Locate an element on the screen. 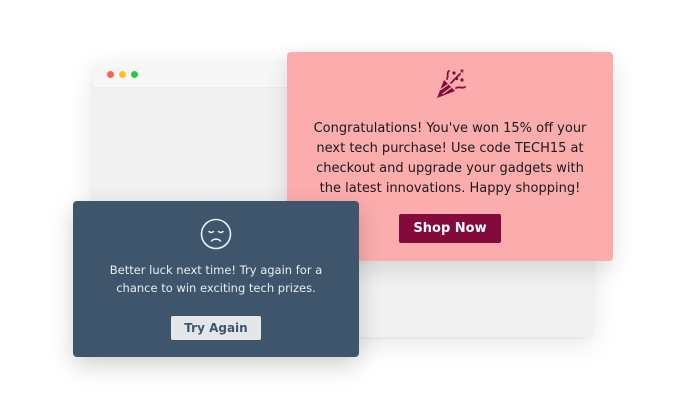 The height and width of the screenshot is (400, 685). sad-face-icon is located at coordinates (216, 234).